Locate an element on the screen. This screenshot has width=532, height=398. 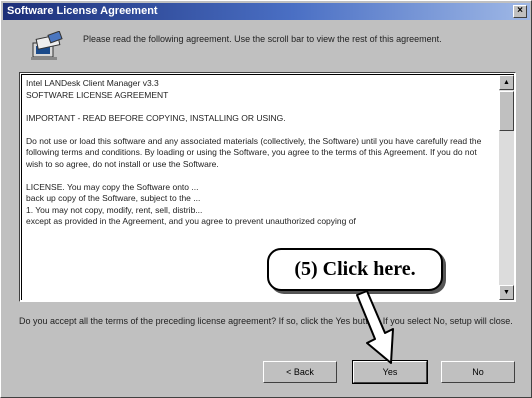
pointer-arrow-icon is located at coordinates (375, 327).